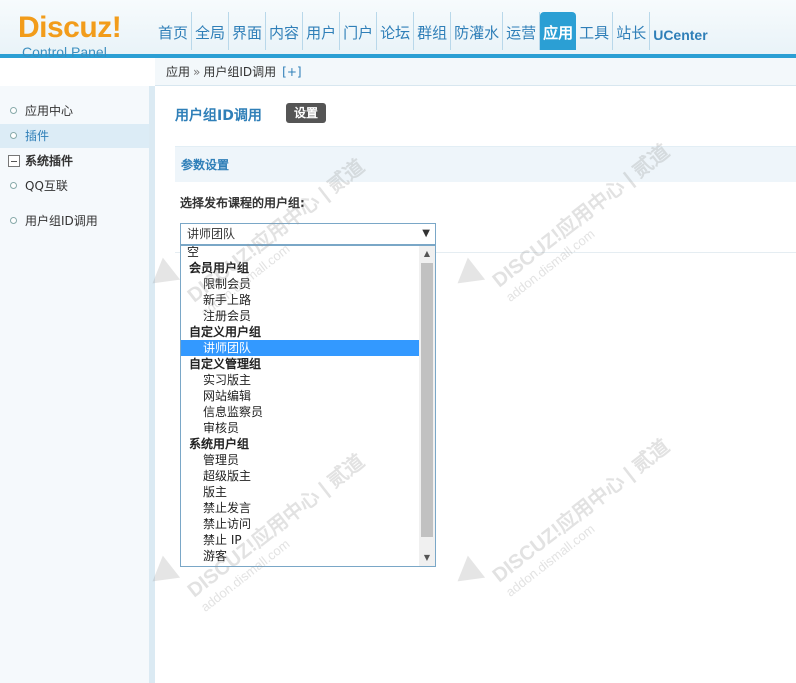  What do you see at coordinates (291, 72) in the screenshot?
I see `add-shortcut-button: [+]` at bounding box center [291, 72].